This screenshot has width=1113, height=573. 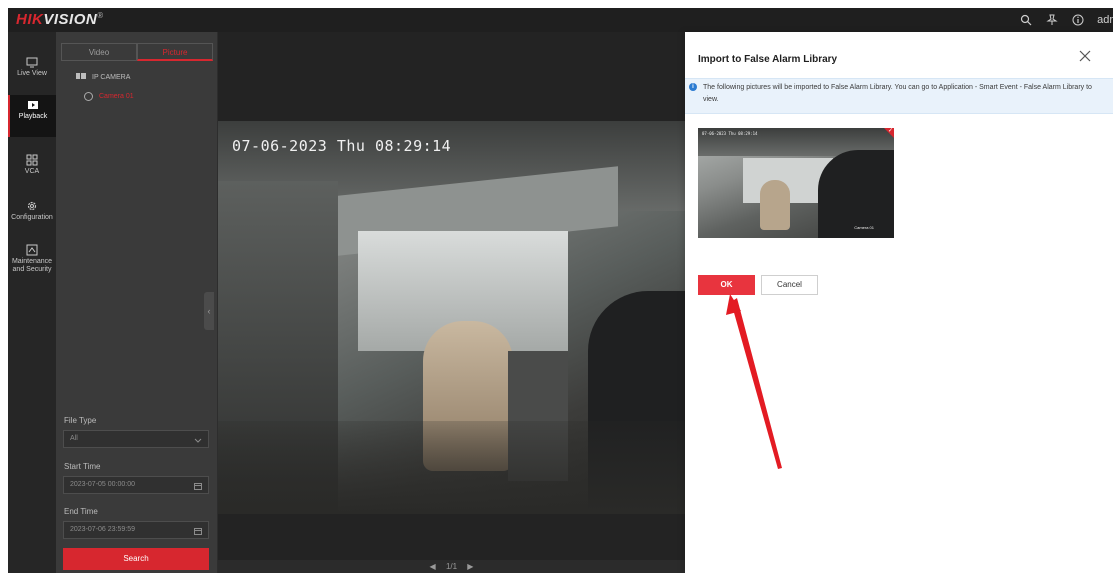 What do you see at coordinates (1026, 20) in the screenshot?
I see `search-icon` at bounding box center [1026, 20].